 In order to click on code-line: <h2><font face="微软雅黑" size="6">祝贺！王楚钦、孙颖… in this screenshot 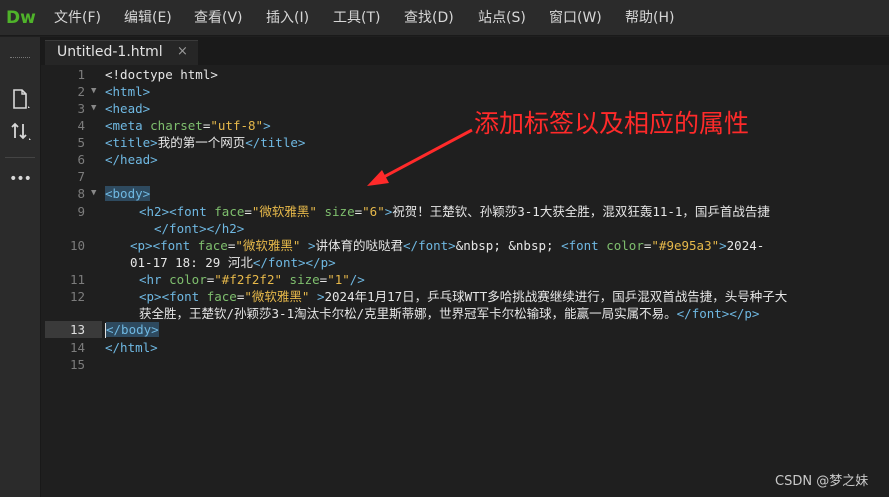, I will do `click(454, 211)`.